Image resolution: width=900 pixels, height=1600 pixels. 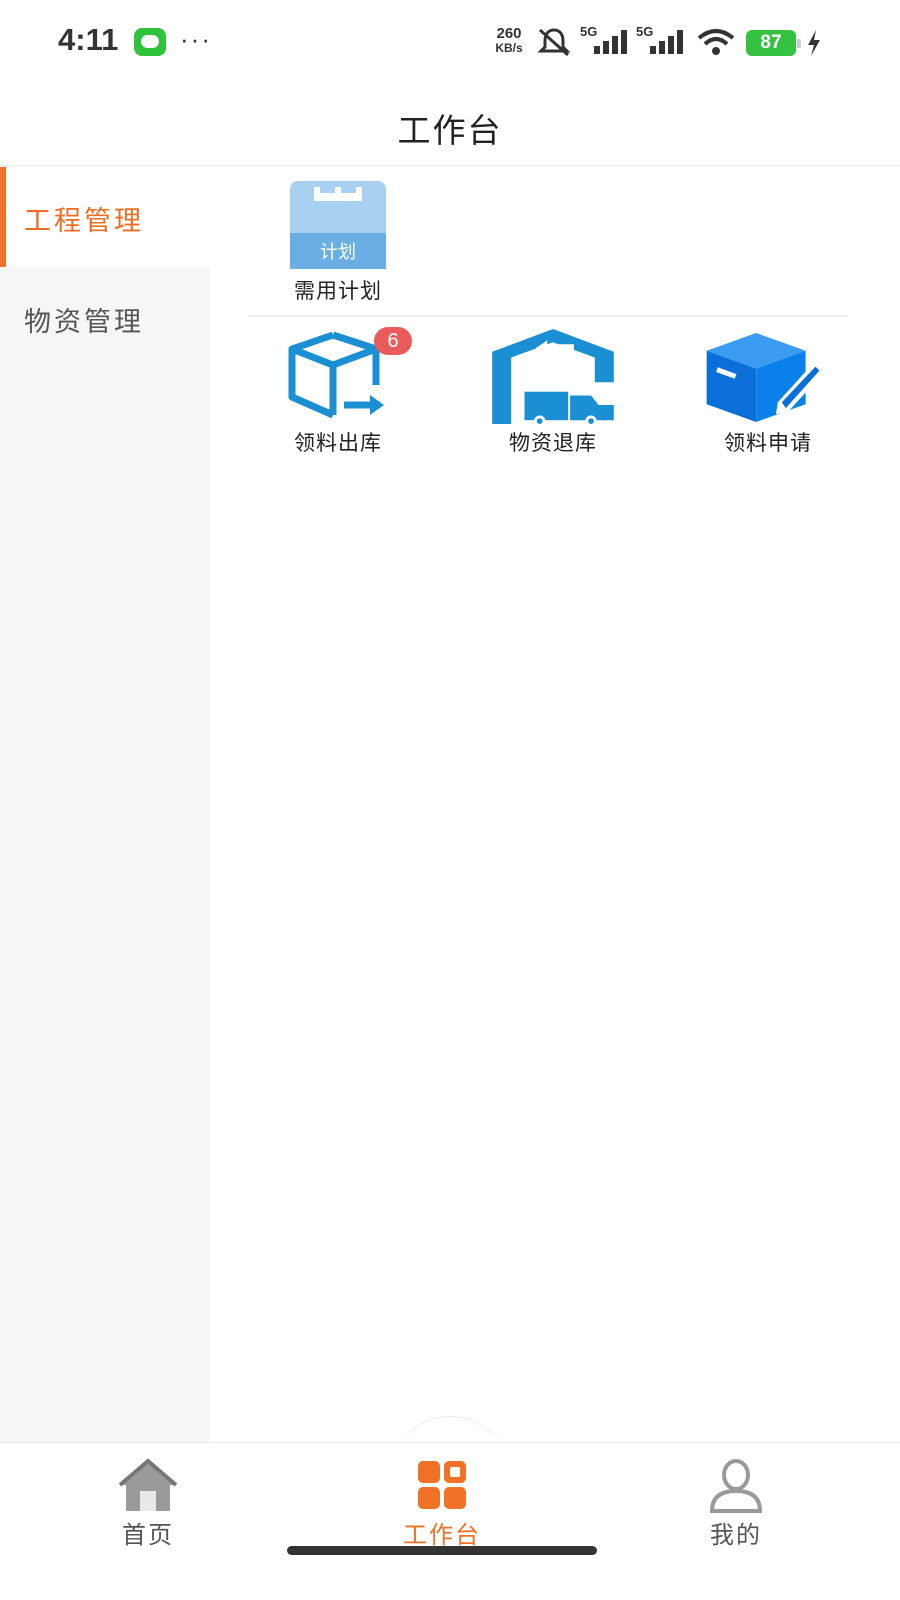 What do you see at coordinates (450, 43) in the screenshot?
I see `status-bar: 4:11 ··· 260 KB/s 5G 5G 87` at bounding box center [450, 43].